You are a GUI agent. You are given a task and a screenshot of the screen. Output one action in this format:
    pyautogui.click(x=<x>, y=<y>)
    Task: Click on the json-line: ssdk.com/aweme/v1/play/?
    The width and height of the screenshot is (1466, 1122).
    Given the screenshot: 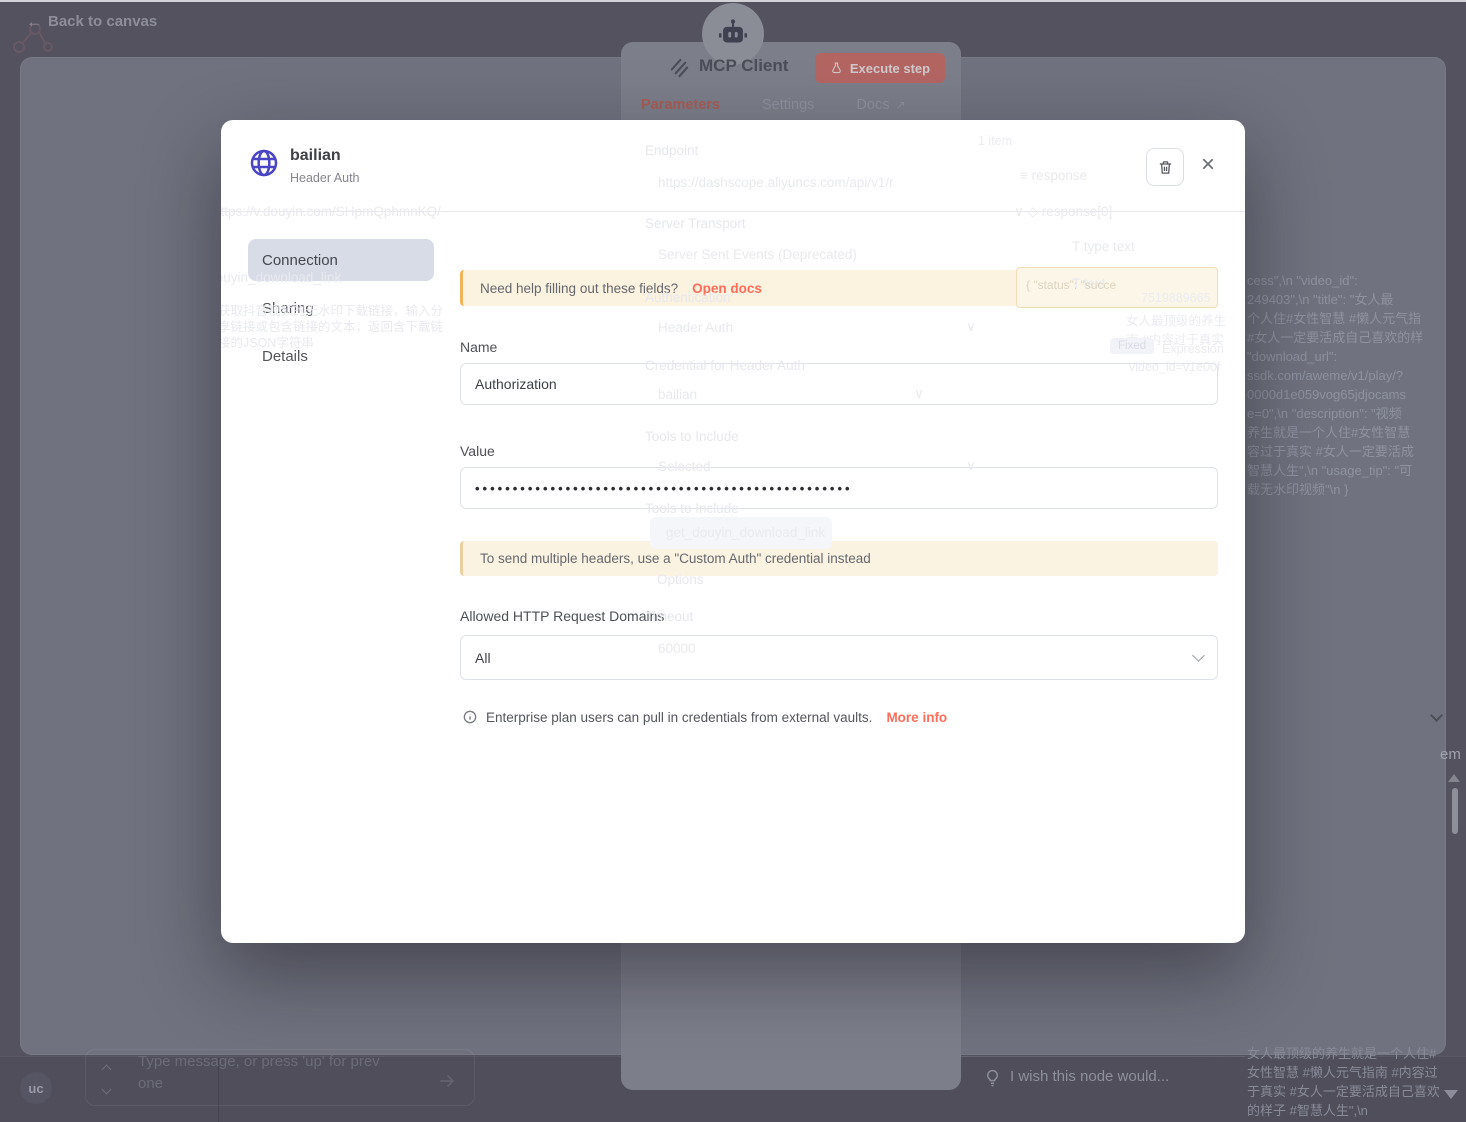 What is the action you would take?
    pyautogui.click(x=1325, y=375)
    